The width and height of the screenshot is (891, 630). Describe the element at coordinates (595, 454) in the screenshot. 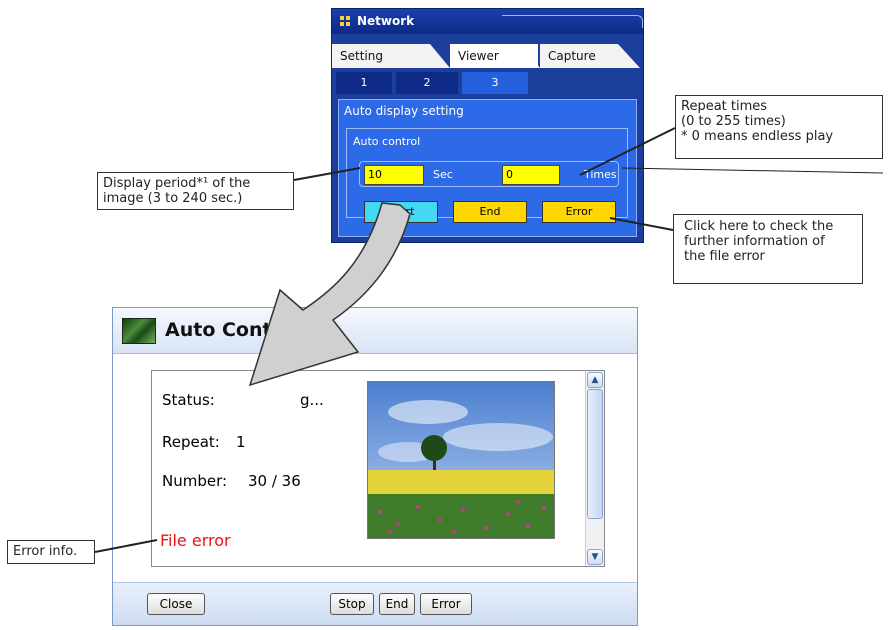

I see `scroll-thumb` at that location.